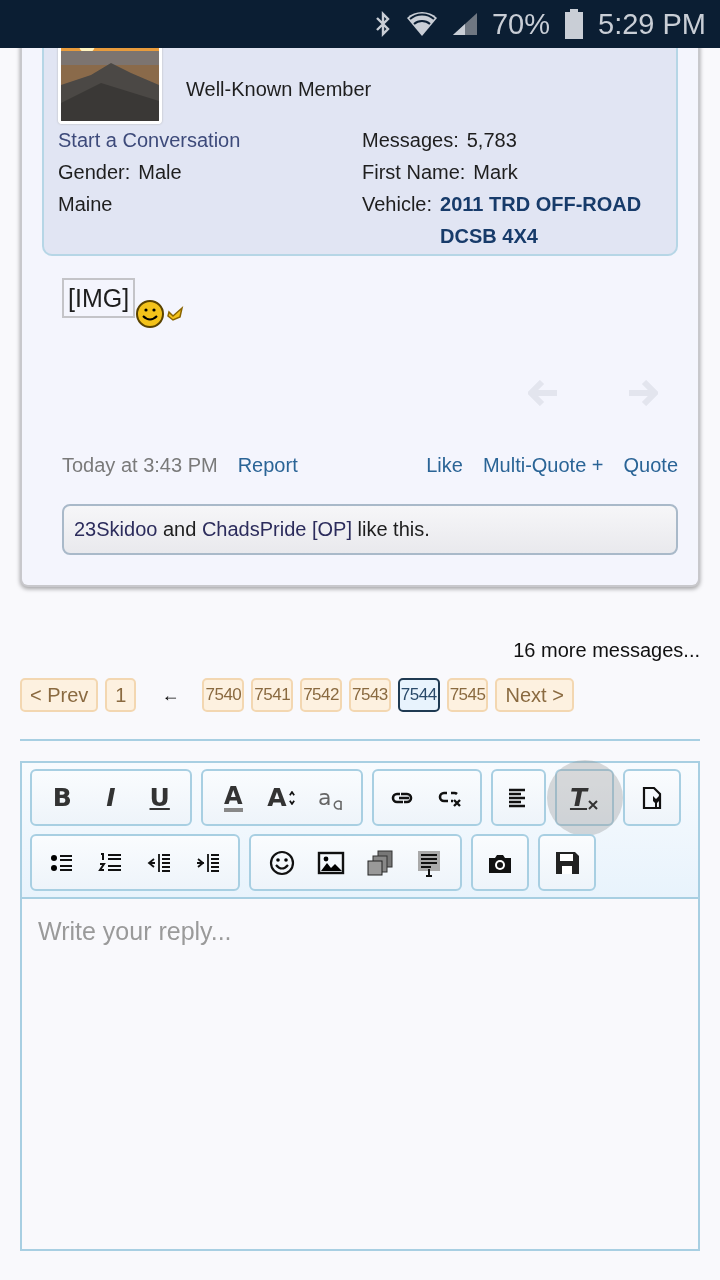 The width and height of the screenshot is (720, 1280). Describe the element at coordinates (121, 695) in the screenshot. I see `page-button: 1` at that location.